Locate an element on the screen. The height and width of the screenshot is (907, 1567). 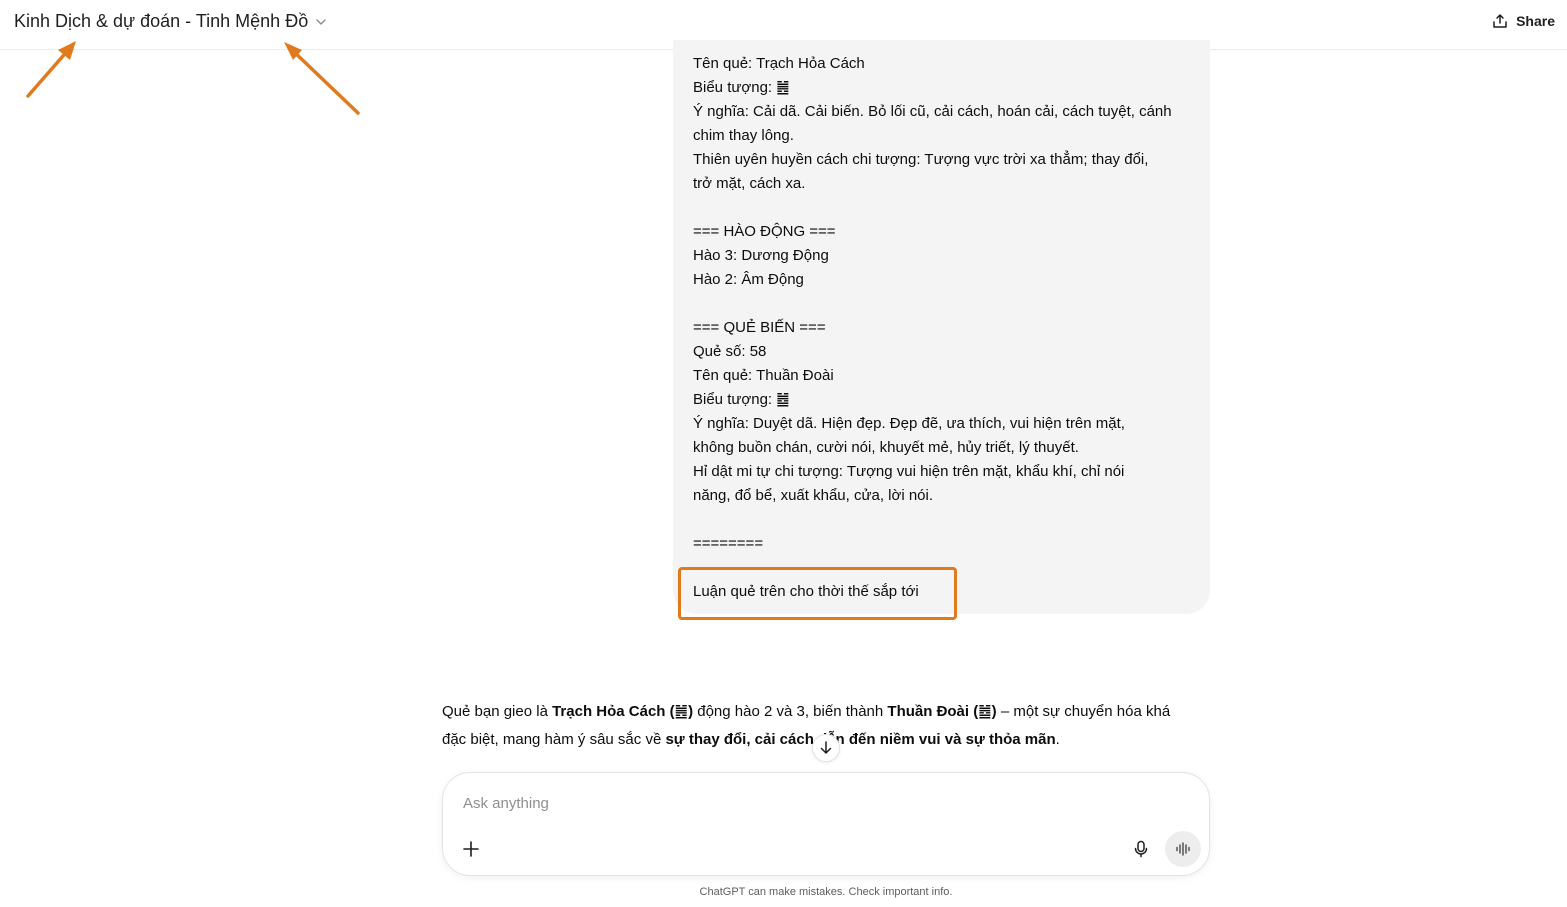
add-attachment-button is located at coordinates (471, 849).